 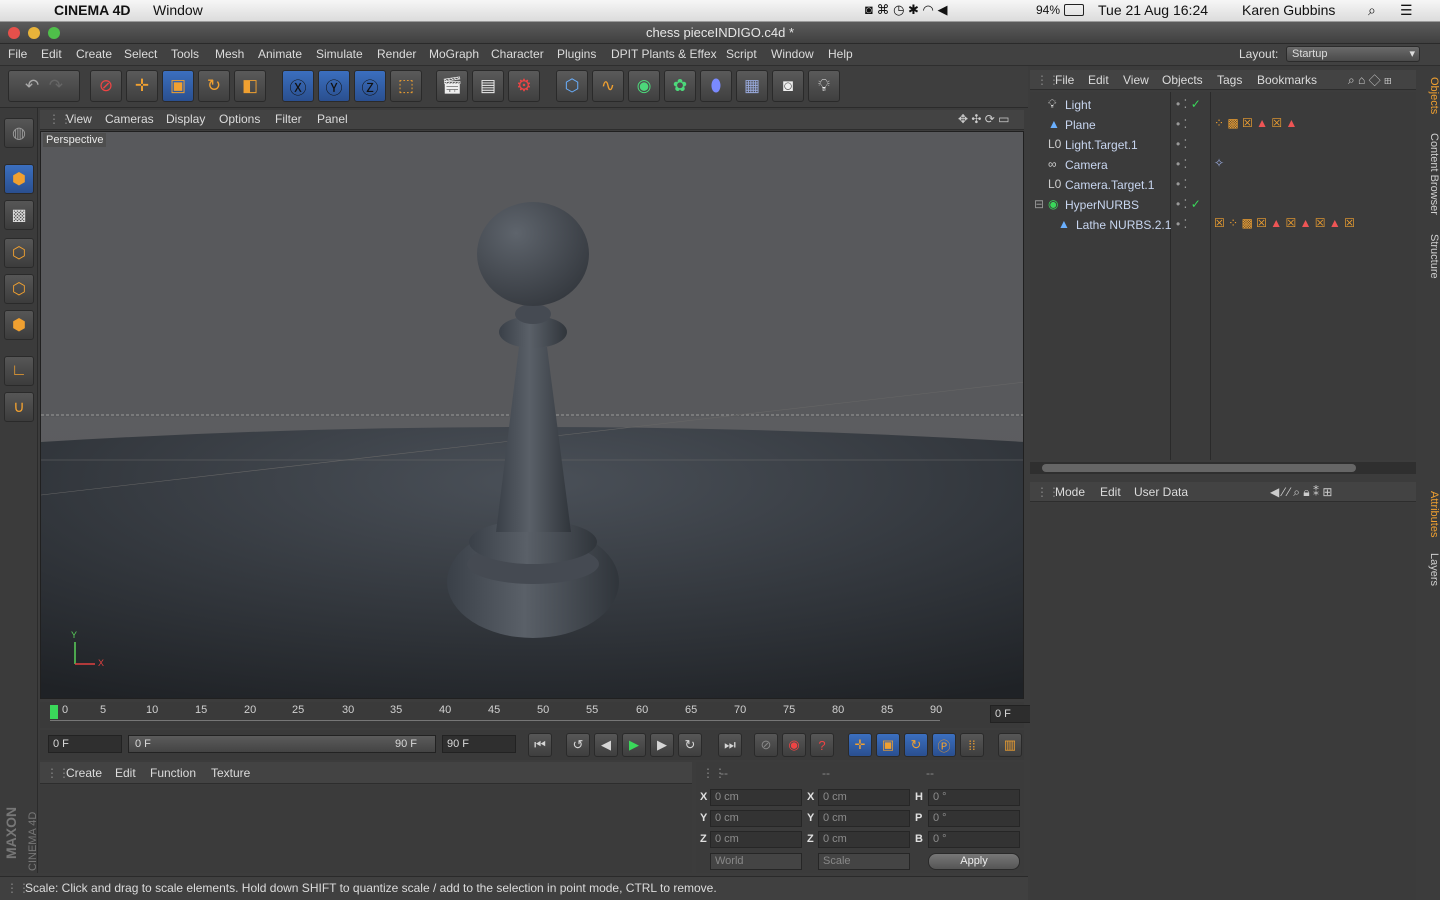 What do you see at coordinates (339, 54) in the screenshot?
I see `menu-simulate: Simulate` at bounding box center [339, 54].